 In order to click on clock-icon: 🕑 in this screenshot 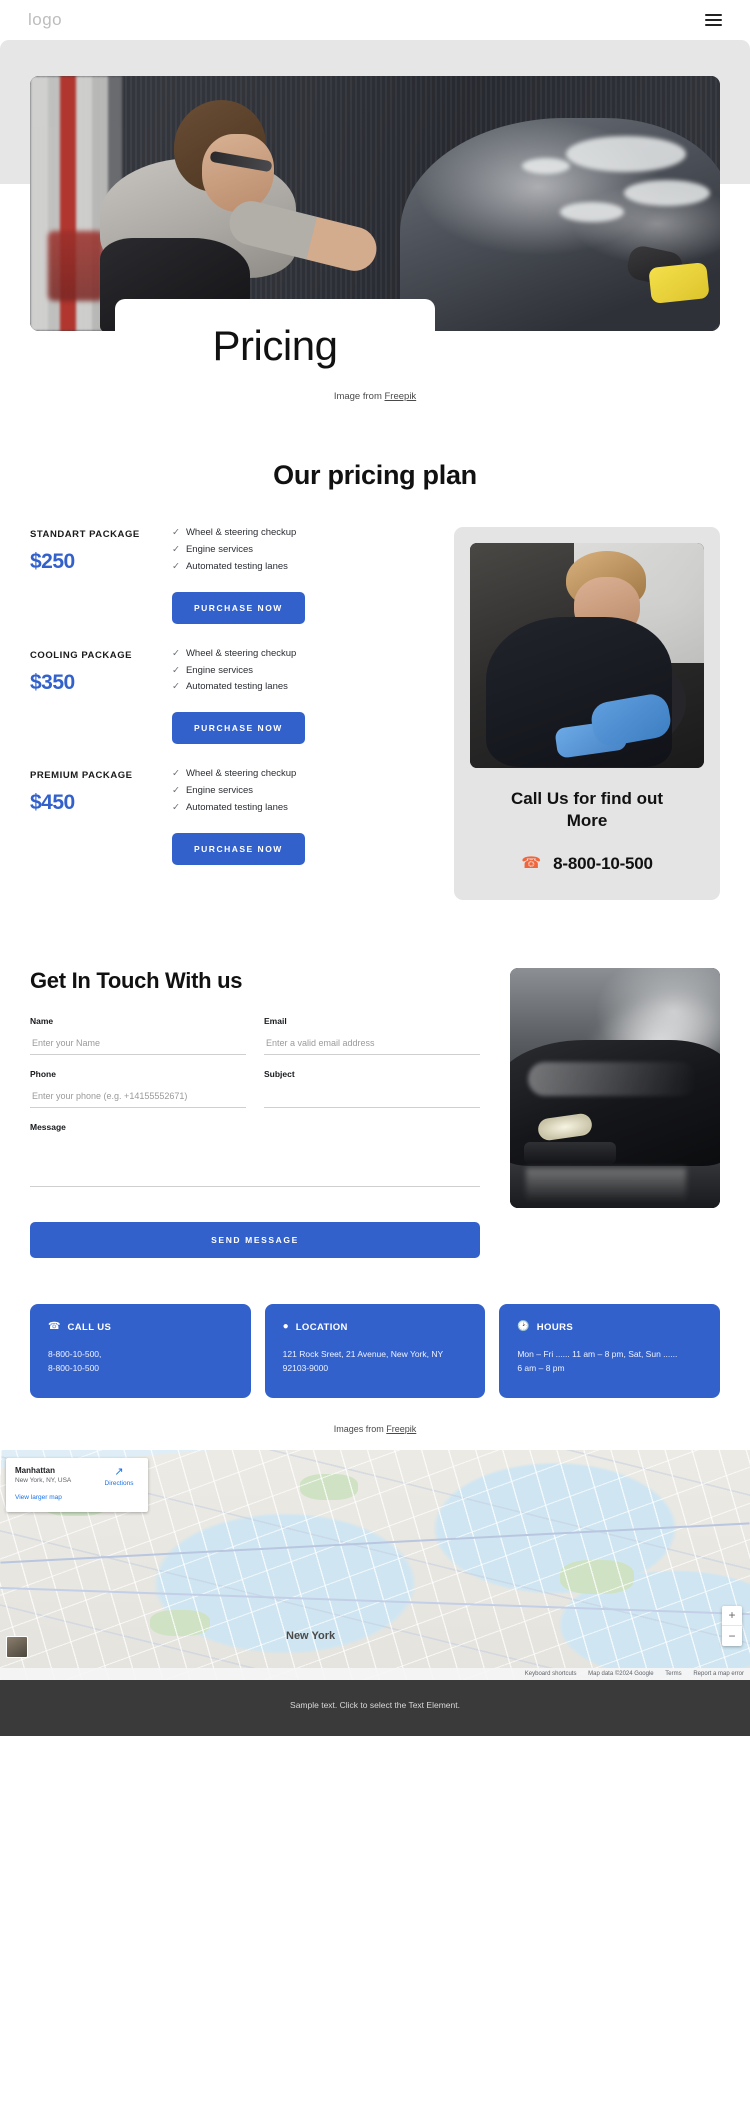, I will do `click(523, 1326)`.